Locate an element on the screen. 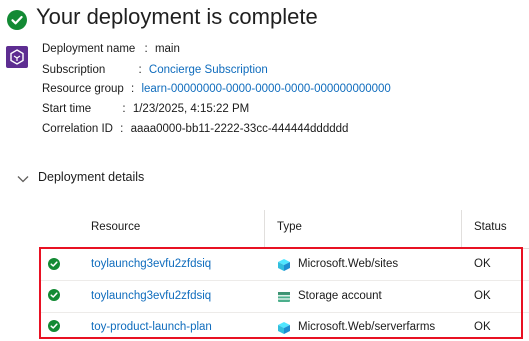  deployment-name-value: main is located at coordinates (167, 49).